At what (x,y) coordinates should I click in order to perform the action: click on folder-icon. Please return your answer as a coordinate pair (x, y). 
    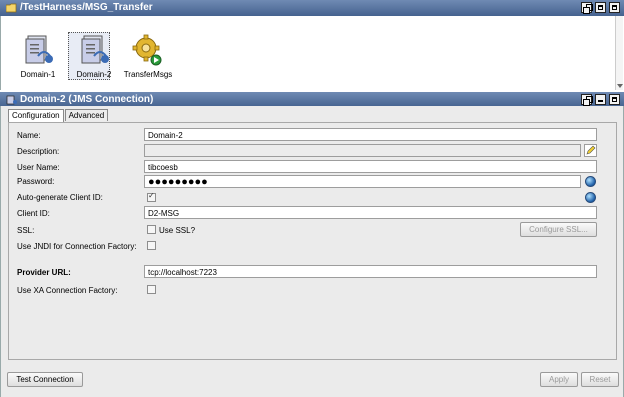
    Looking at the image, I should click on (11, 8).